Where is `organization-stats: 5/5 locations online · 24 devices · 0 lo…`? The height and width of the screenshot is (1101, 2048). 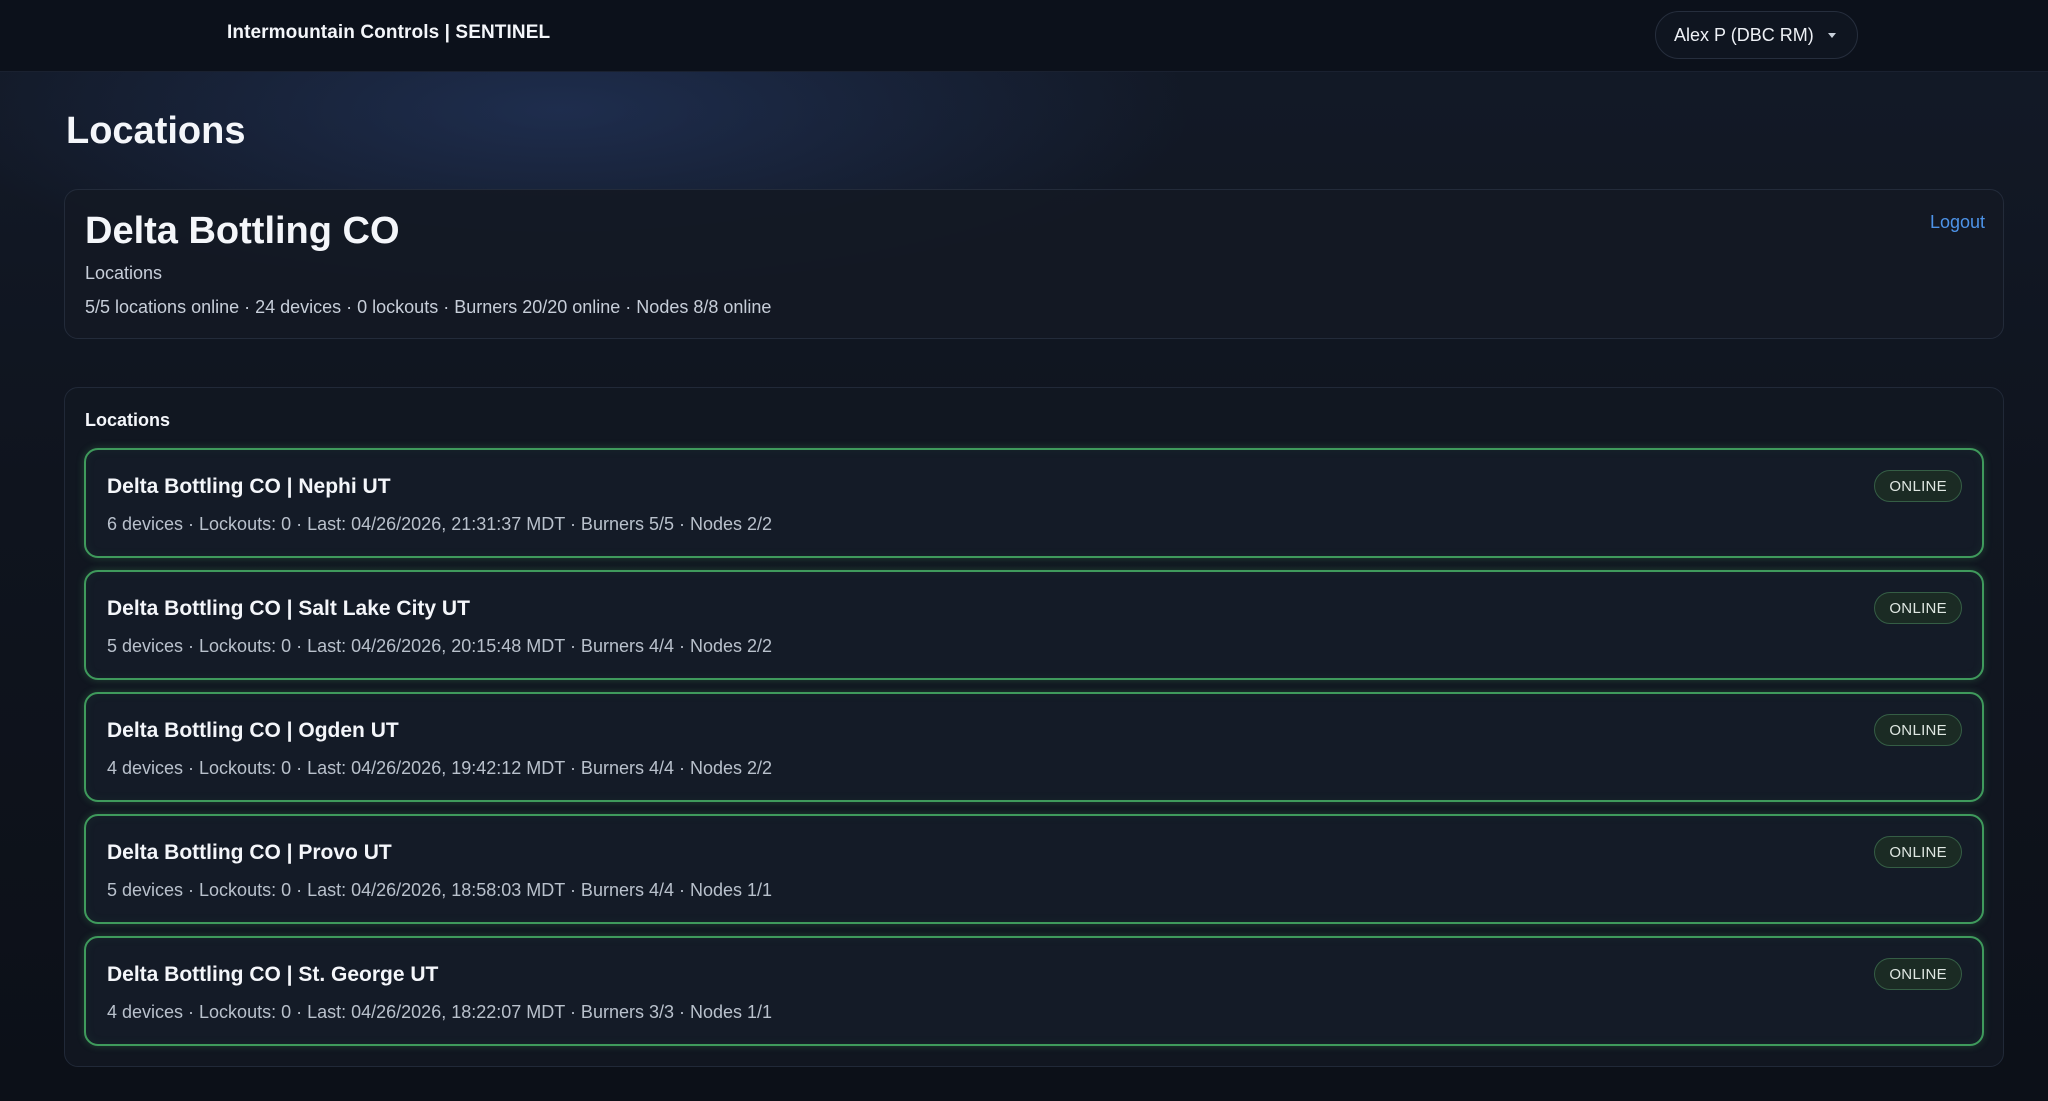
organization-stats: 5/5 locations online · 24 devices · 0 lo… is located at coordinates (428, 307).